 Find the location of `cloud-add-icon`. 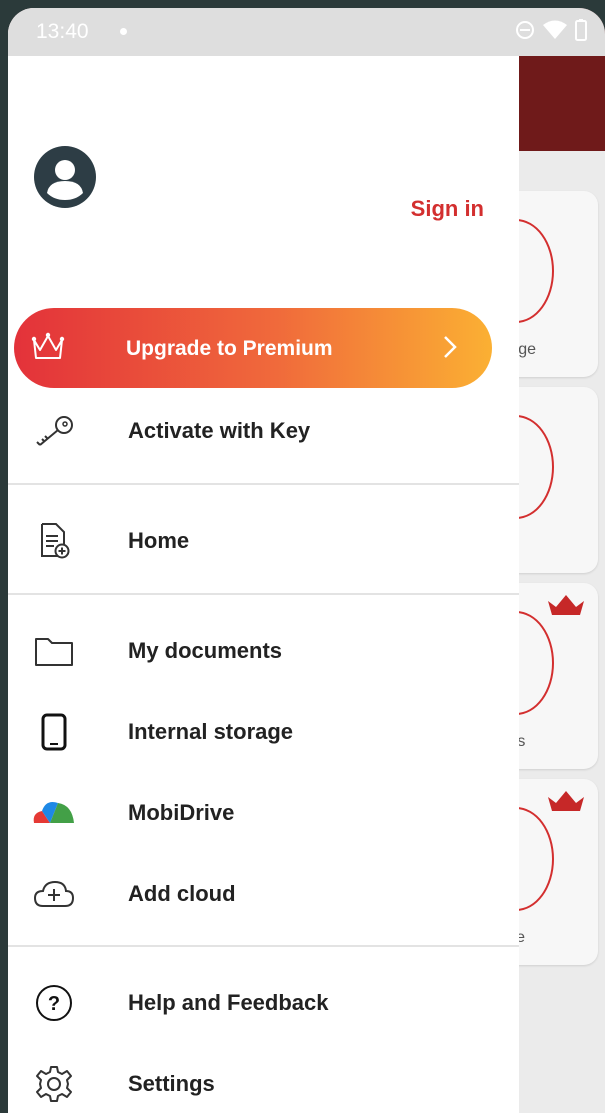

cloud-add-icon is located at coordinates (54, 893).